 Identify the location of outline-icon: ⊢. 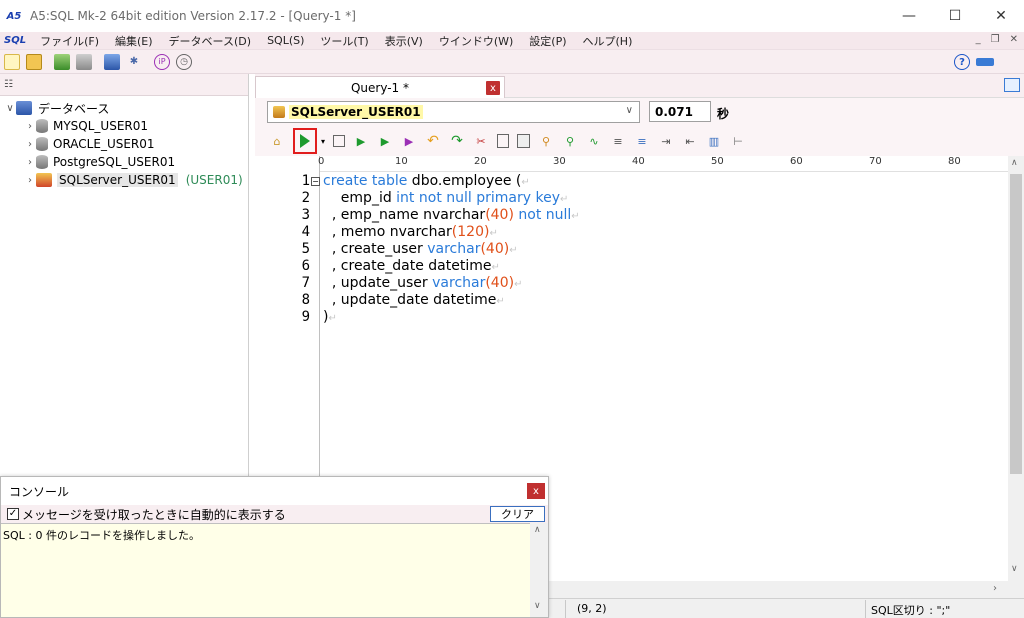
(738, 141).